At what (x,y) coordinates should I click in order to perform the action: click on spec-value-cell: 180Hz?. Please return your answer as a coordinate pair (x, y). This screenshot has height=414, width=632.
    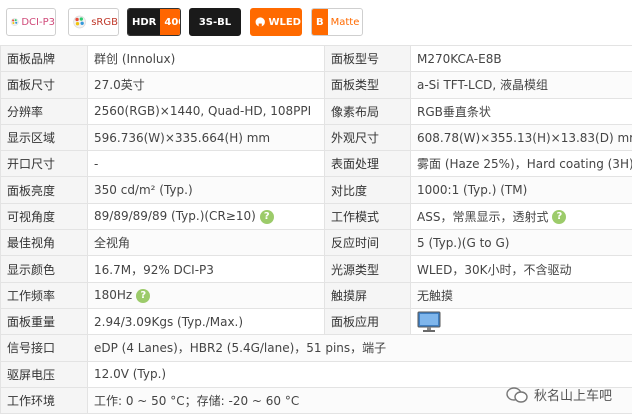
    Looking at the image, I should click on (206, 295).